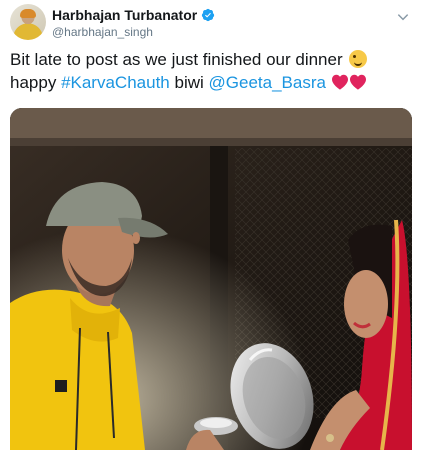 This screenshot has width=422, height=450. What do you see at coordinates (189, 82) in the screenshot?
I see `tweet-word: biwi` at bounding box center [189, 82].